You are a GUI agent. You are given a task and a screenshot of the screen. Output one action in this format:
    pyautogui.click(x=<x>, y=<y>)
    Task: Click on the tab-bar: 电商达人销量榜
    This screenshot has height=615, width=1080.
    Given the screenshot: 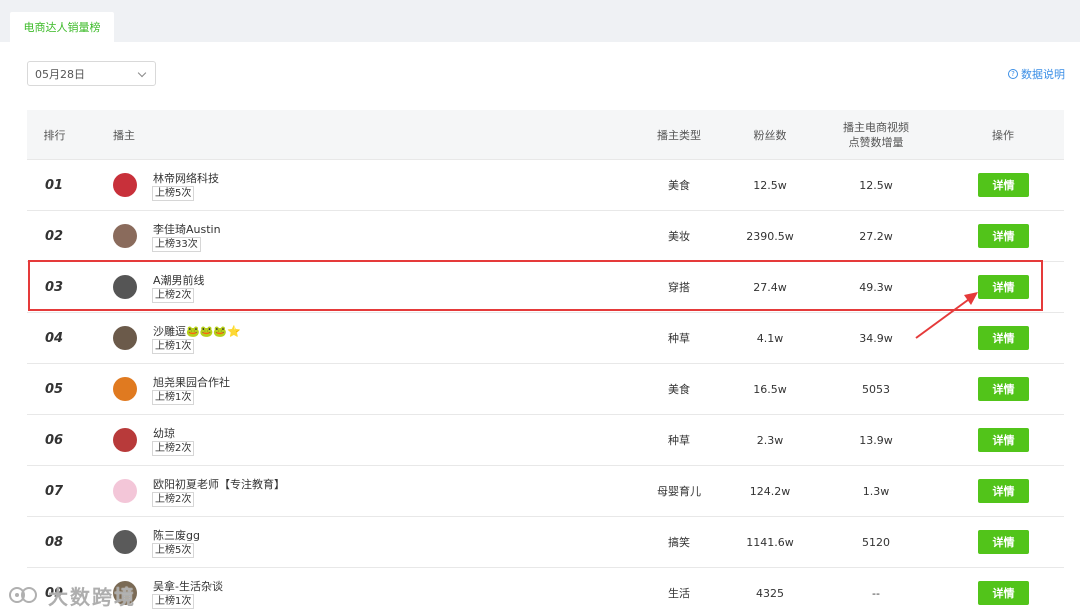 What is the action you would take?
    pyautogui.click(x=540, y=21)
    